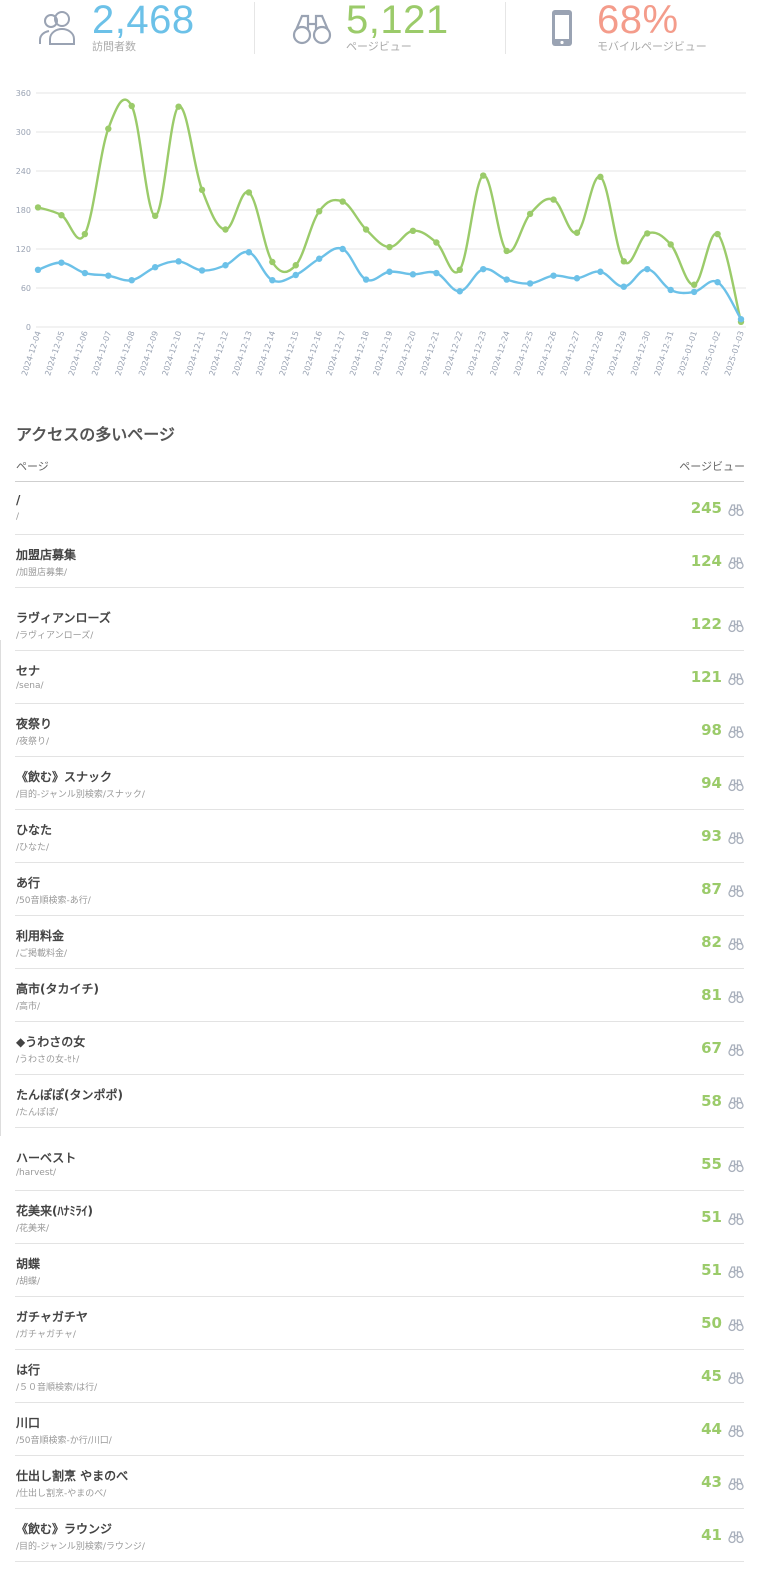 Image resolution: width=764 pixels, height=1581 pixels. Describe the element at coordinates (64, 776) in the screenshot. I see `page-title-link: 《飲む》スナック` at that location.